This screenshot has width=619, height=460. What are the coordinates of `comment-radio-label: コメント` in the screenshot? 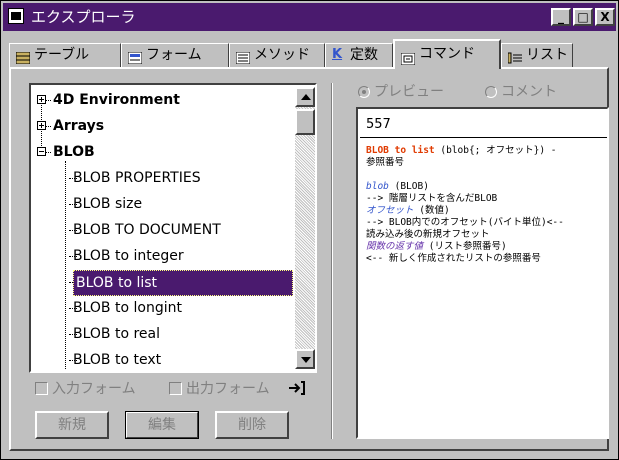 It's located at (529, 92).